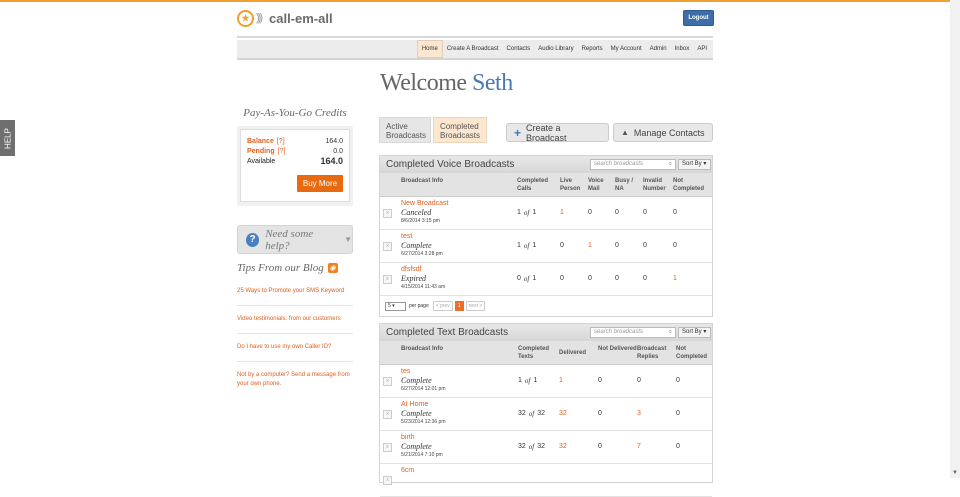 The height and width of the screenshot is (497, 960). I want to click on broadcast-info: 6cm, so click(459, 471).